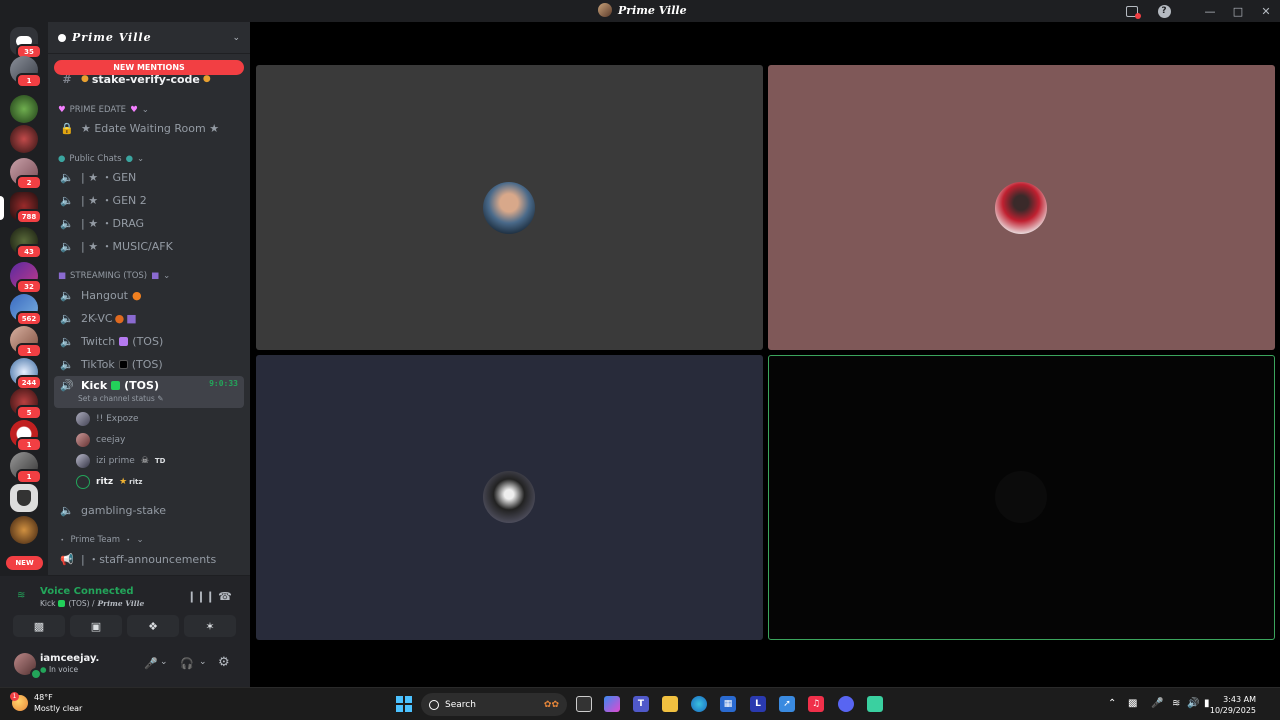 The height and width of the screenshot is (720, 1280). What do you see at coordinates (670, 704) in the screenshot?
I see `file-explorer-icon` at bounding box center [670, 704].